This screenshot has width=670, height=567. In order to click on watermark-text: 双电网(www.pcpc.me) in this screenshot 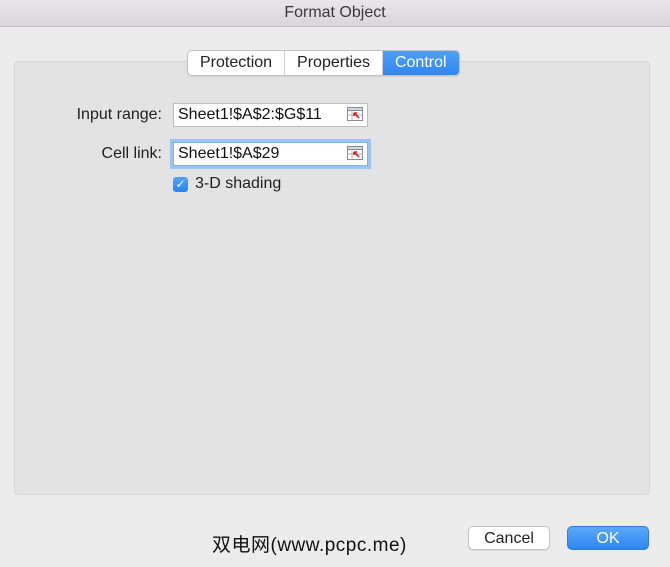, I will do `click(309, 545)`.